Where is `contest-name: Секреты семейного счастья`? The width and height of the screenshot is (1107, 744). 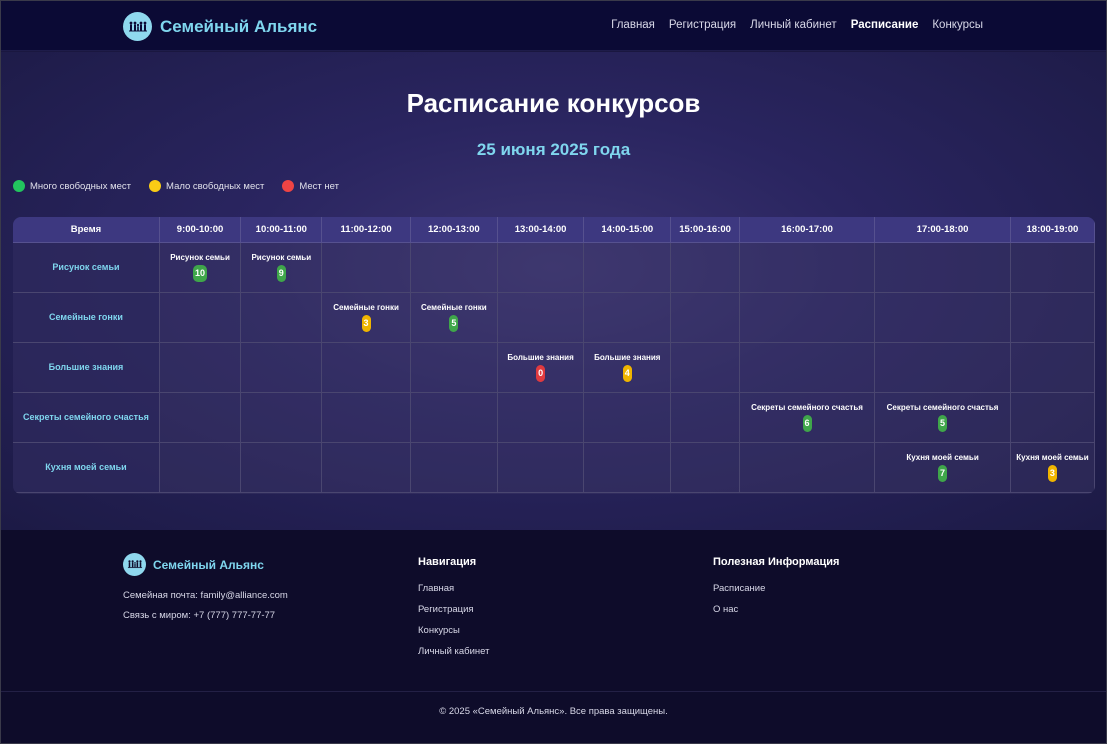
contest-name: Секреты семейного счастья is located at coordinates (86, 417).